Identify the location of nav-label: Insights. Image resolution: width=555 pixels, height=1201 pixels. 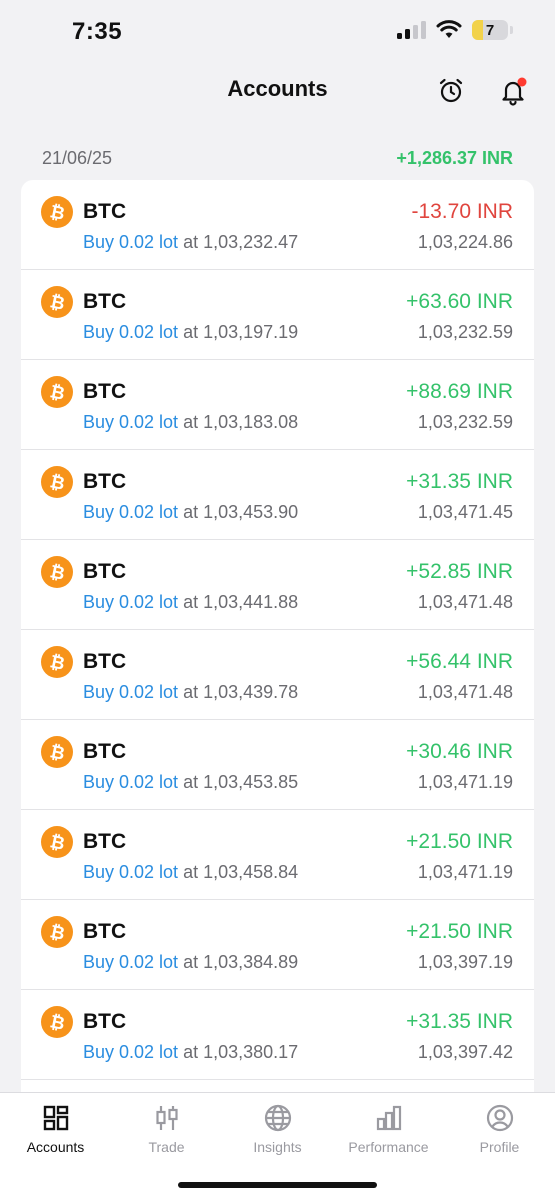
(277, 1147).